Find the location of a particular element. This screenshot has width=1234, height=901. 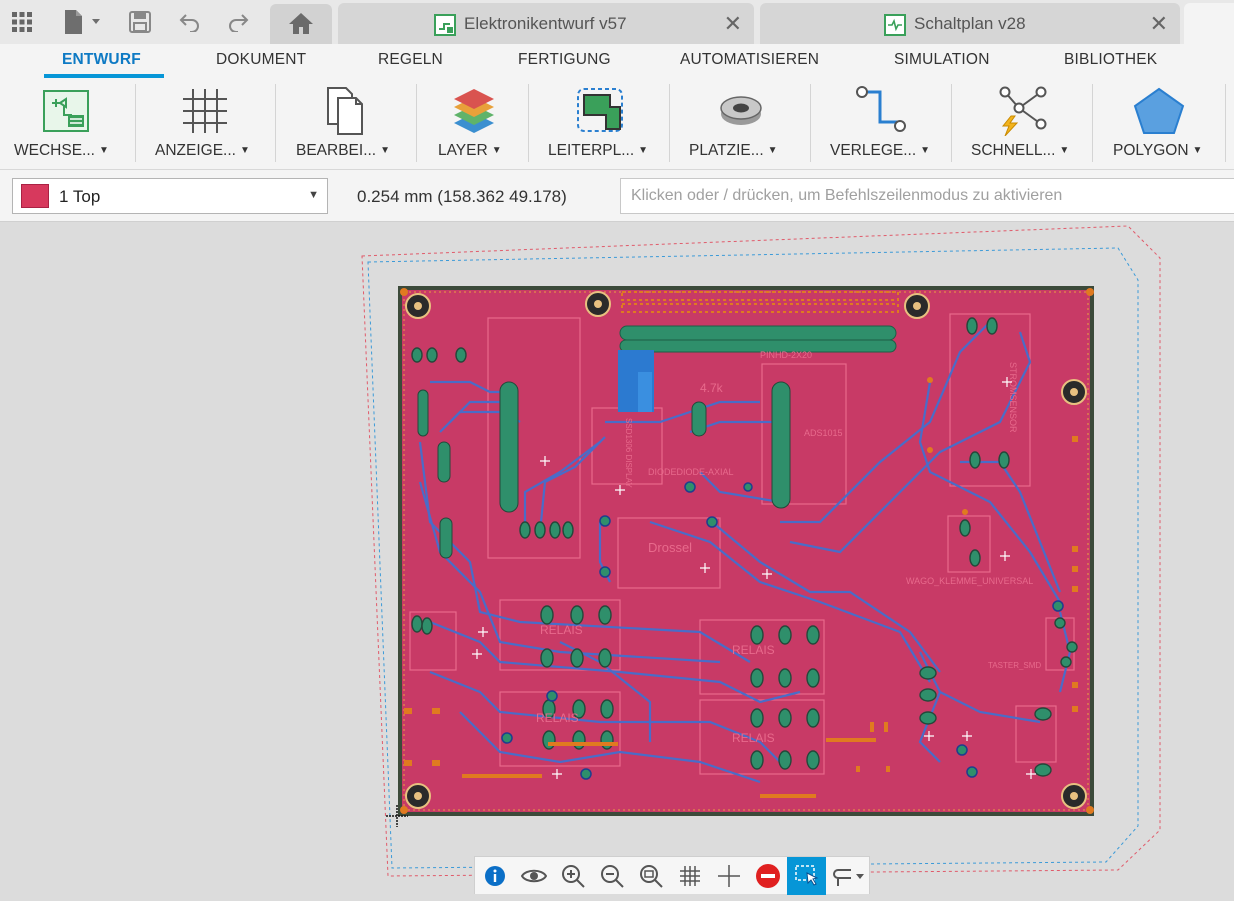

platzieren-tool: PLATZIE... ▼ is located at coordinates (754, 124).